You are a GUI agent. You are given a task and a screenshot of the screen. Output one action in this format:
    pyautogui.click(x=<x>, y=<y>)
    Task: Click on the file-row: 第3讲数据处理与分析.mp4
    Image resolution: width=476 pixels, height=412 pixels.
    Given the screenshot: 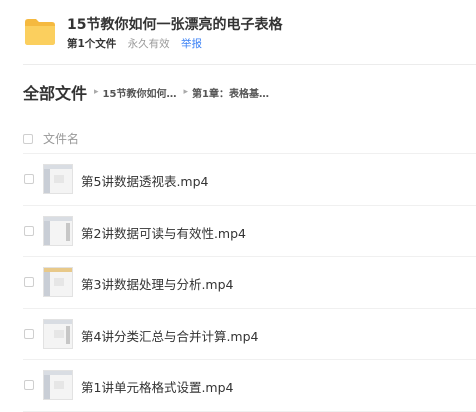 What is the action you would take?
    pyautogui.click(x=249, y=283)
    